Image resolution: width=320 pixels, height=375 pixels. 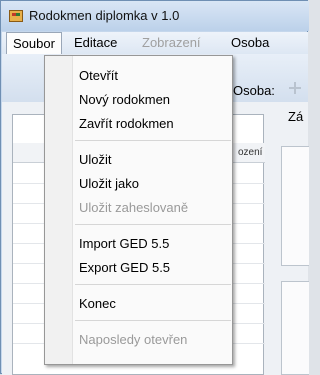 I want to click on menu-item-otevrit: Otevřít, so click(x=98, y=76).